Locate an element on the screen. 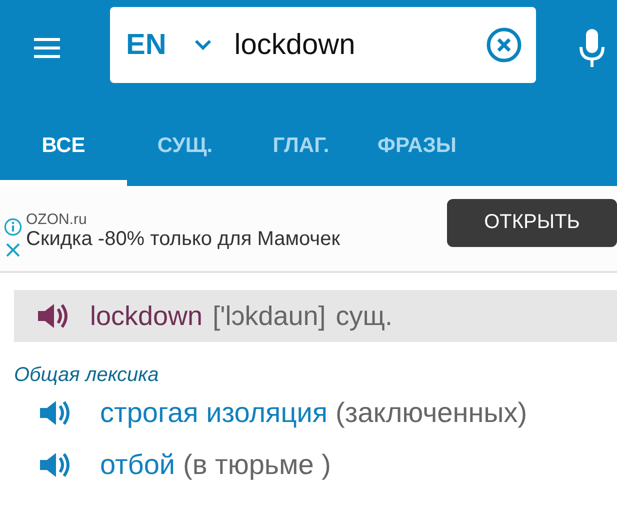 This screenshot has width=617, height=517. search-field: EN lockdown is located at coordinates (323, 45).